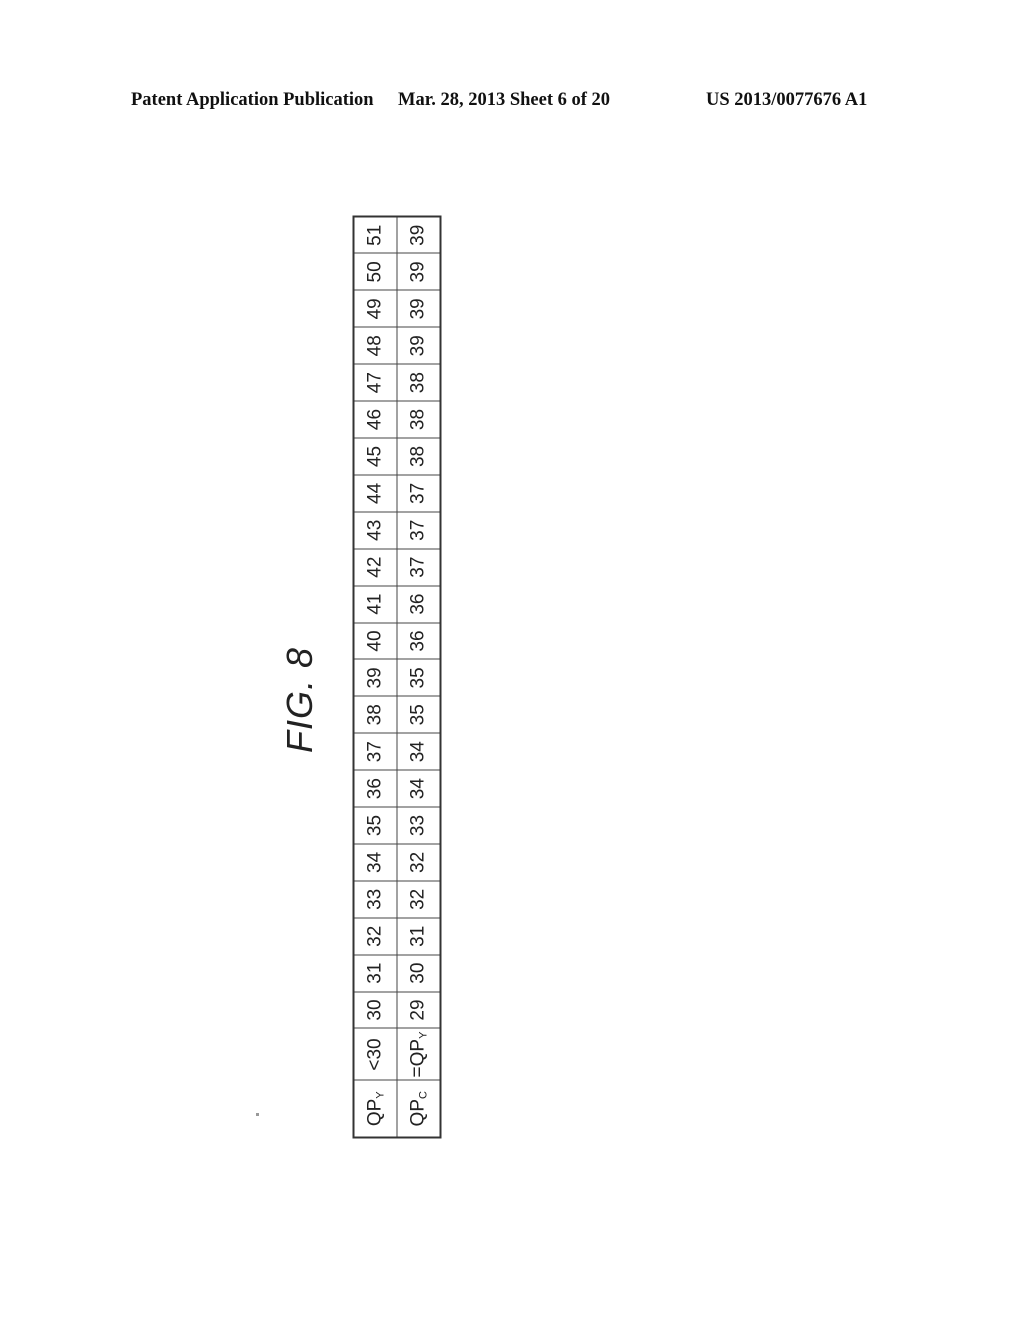  Describe the element at coordinates (375, 567) in the screenshot. I see `qpy-cell: 42` at that location.